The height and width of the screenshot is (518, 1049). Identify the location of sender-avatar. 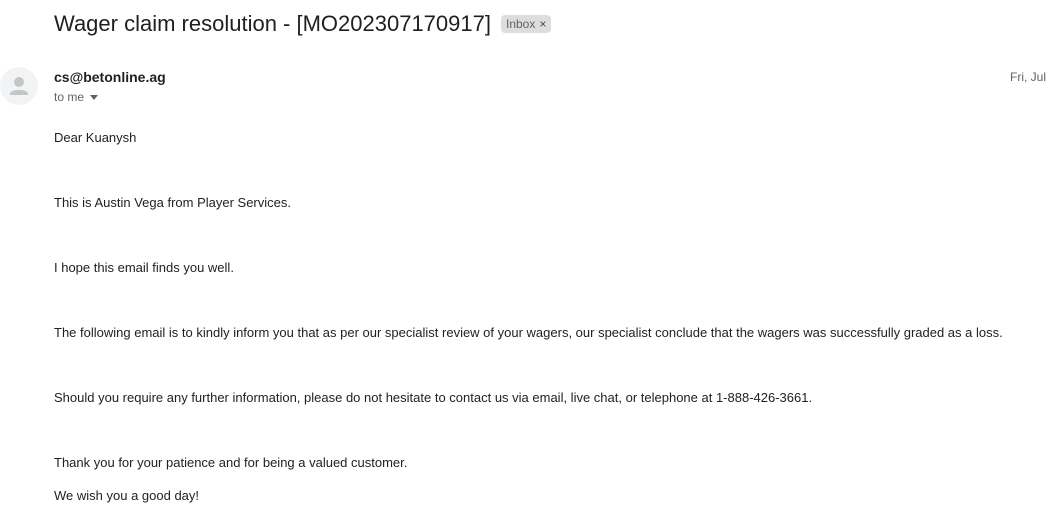
(19, 86).